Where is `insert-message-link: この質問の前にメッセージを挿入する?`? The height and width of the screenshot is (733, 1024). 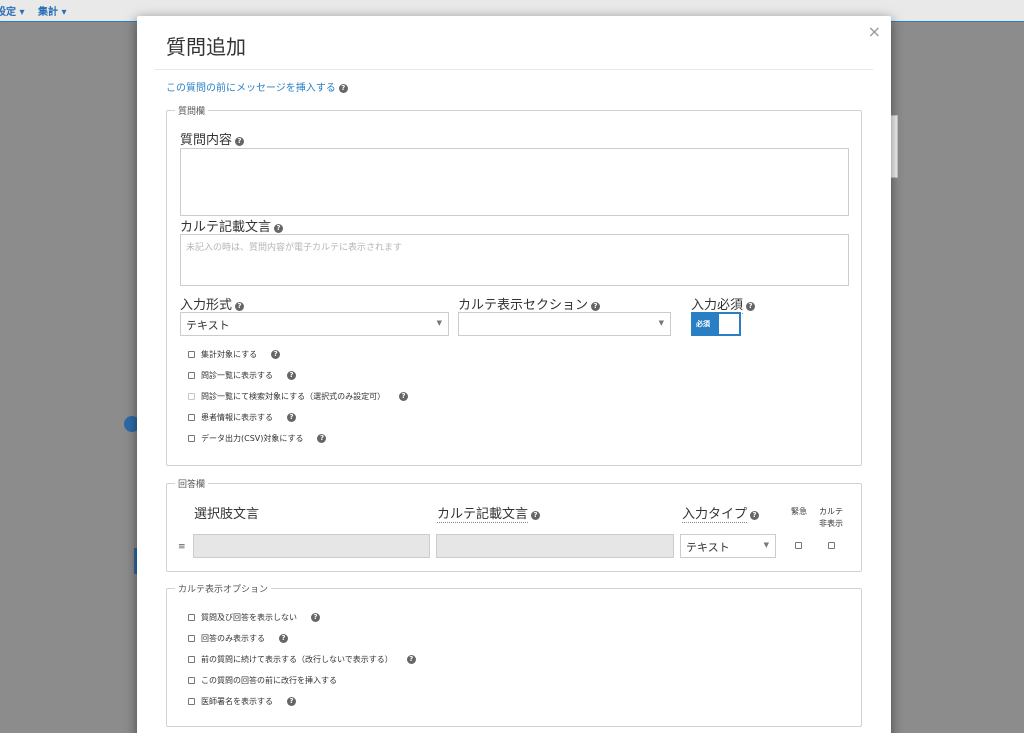
insert-message-link: この質問の前にメッセージを挿入する? is located at coordinates (257, 86).